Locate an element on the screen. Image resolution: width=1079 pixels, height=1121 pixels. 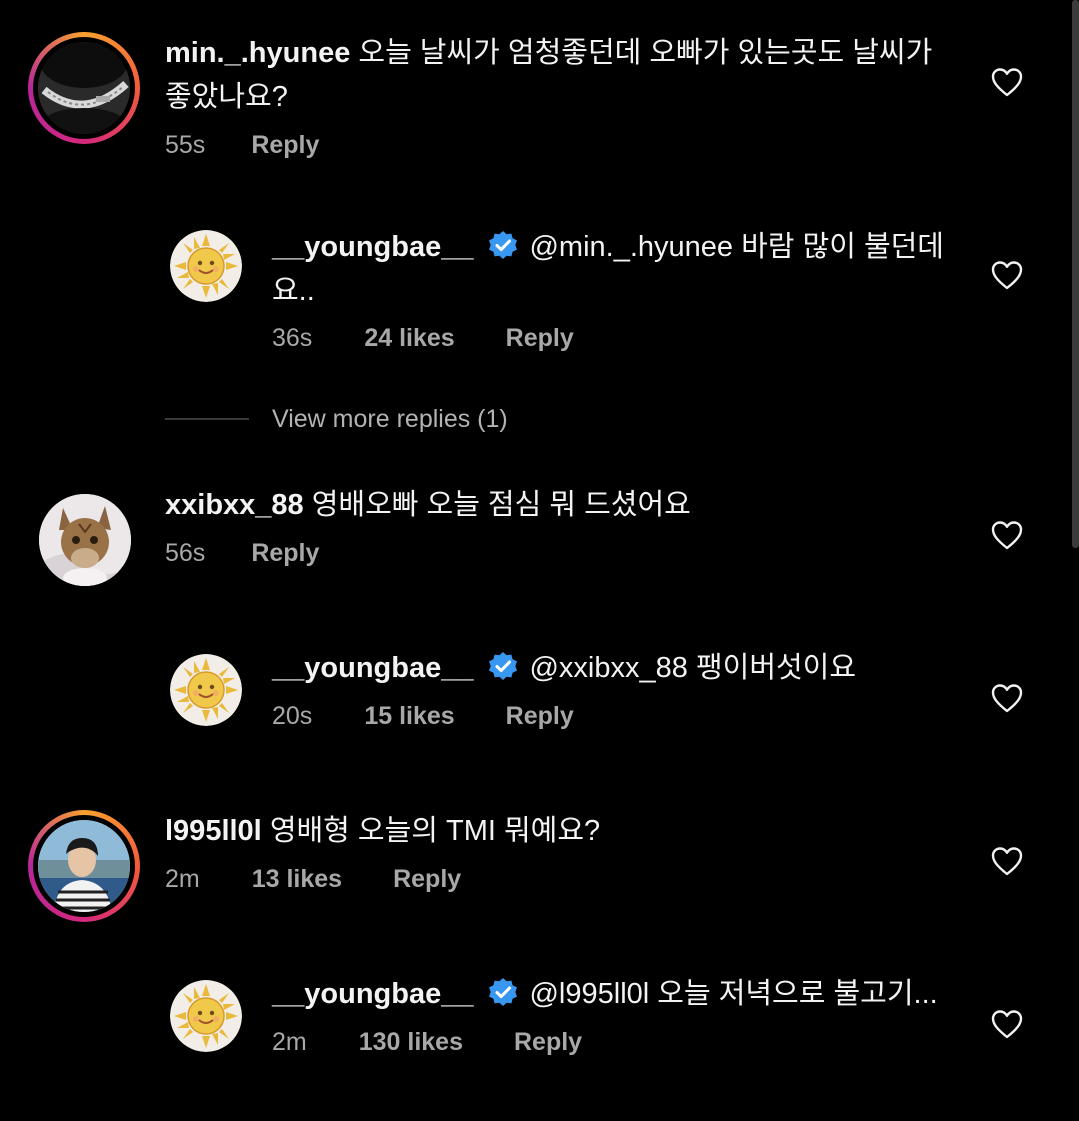
comment-body: 영배형 오늘의 TMI 뭐예요? is located at coordinates (435, 831).